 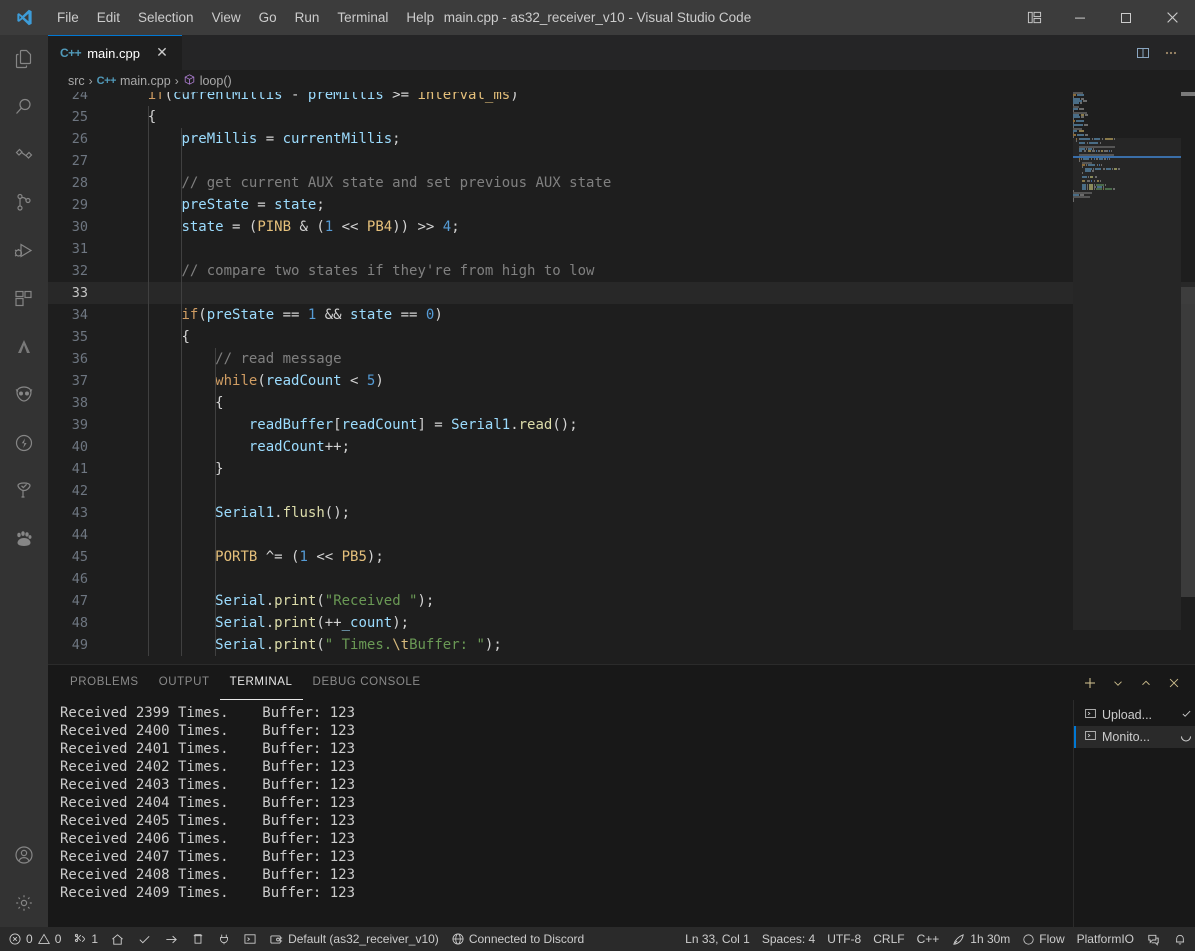 What do you see at coordinates (420, 17) in the screenshot?
I see `menu-help: Help` at bounding box center [420, 17].